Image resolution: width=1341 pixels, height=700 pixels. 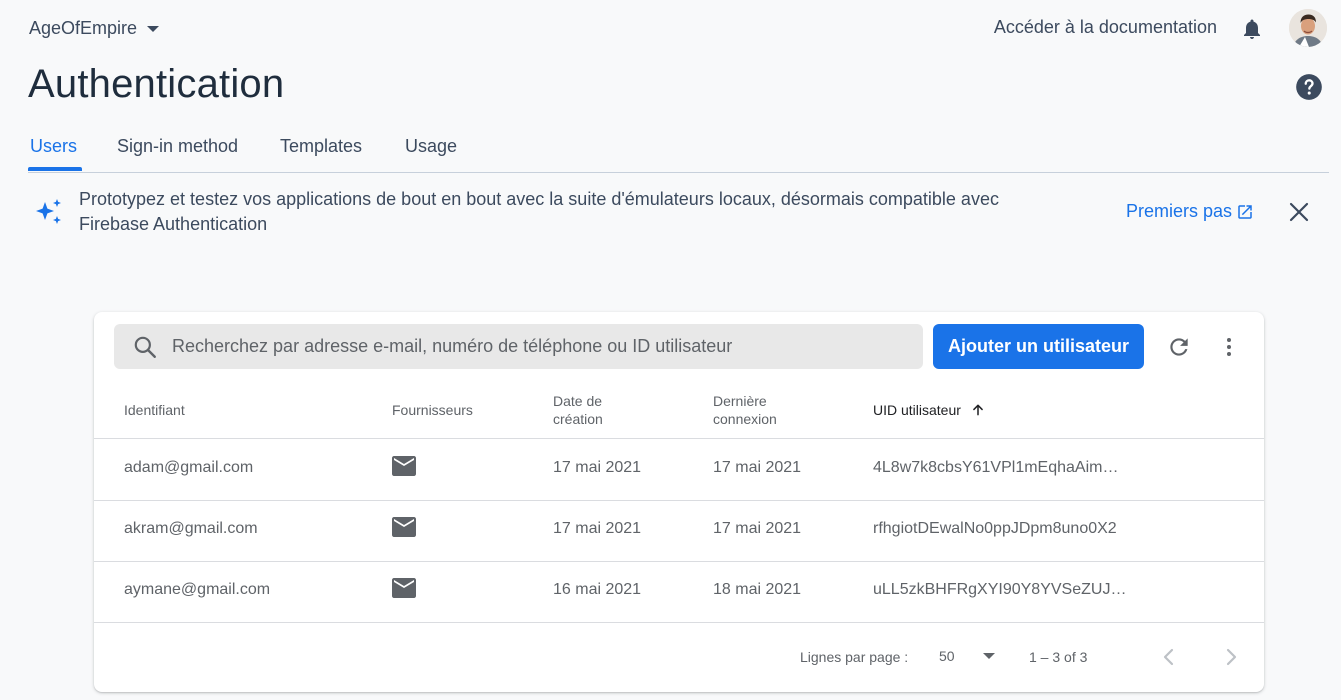 I want to click on open-in-new-icon, so click(x=1245, y=211).